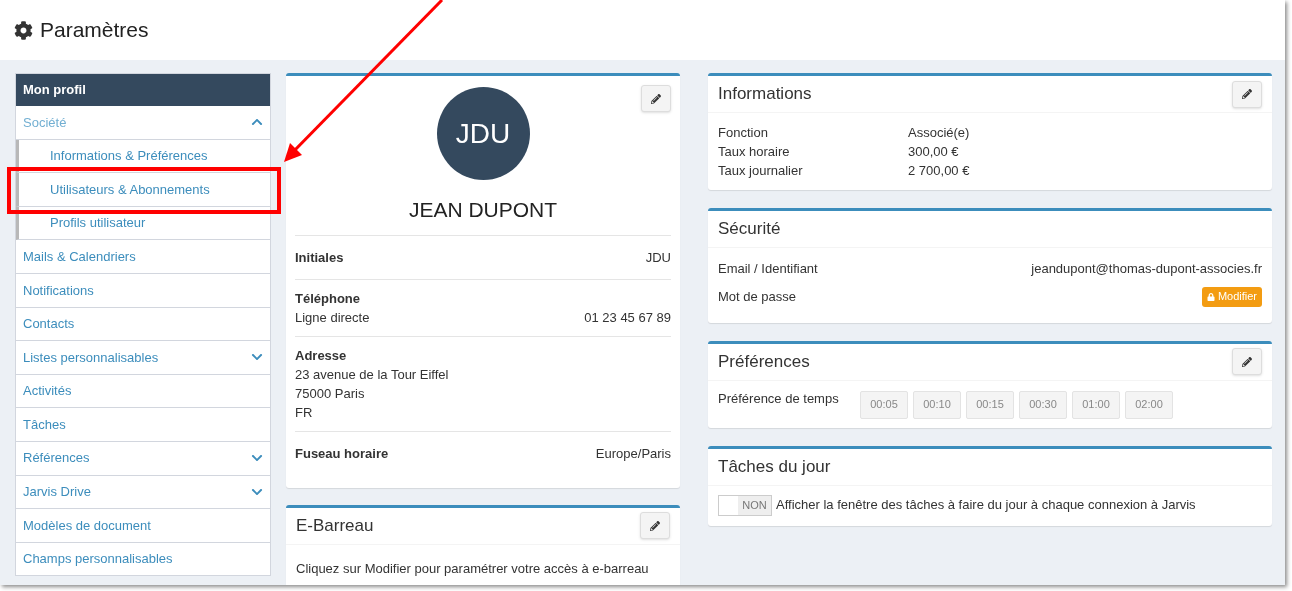 The image size is (1292, 591). Describe the element at coordinates (143, 492) in the screenshot. I see `sidebar-item: Jarvis Drive` at that location.